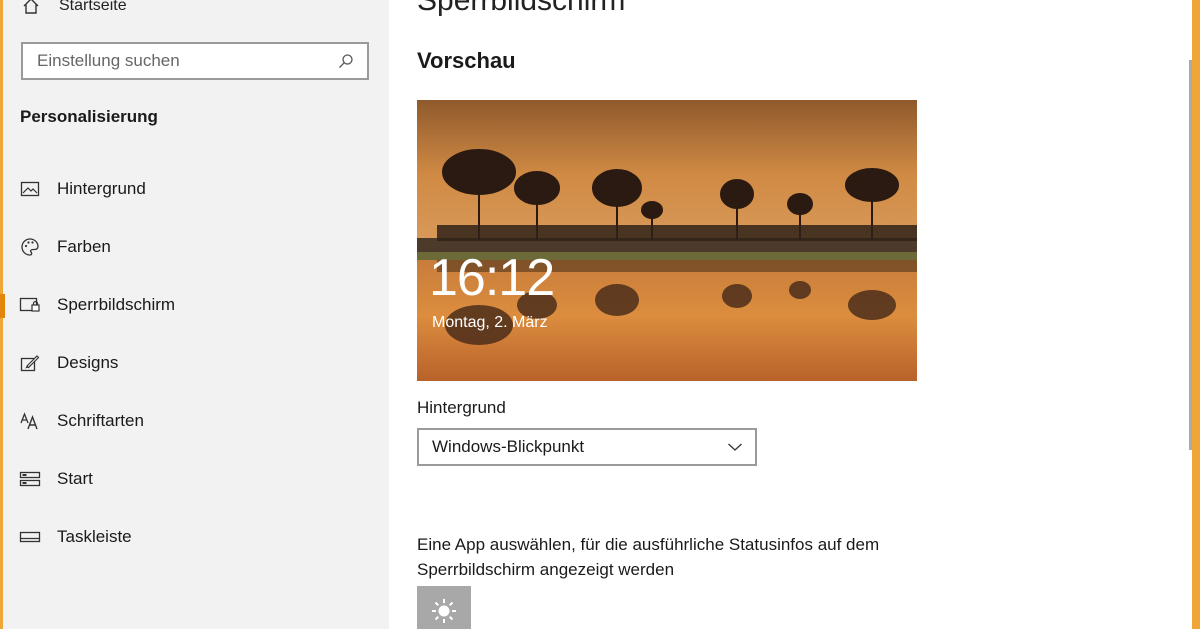 The width and height of the screenshot is (1200, 629). Describe the element at coordinates (1190, 255) in the screenshot. I see `vertical-scrollbar` at that location.